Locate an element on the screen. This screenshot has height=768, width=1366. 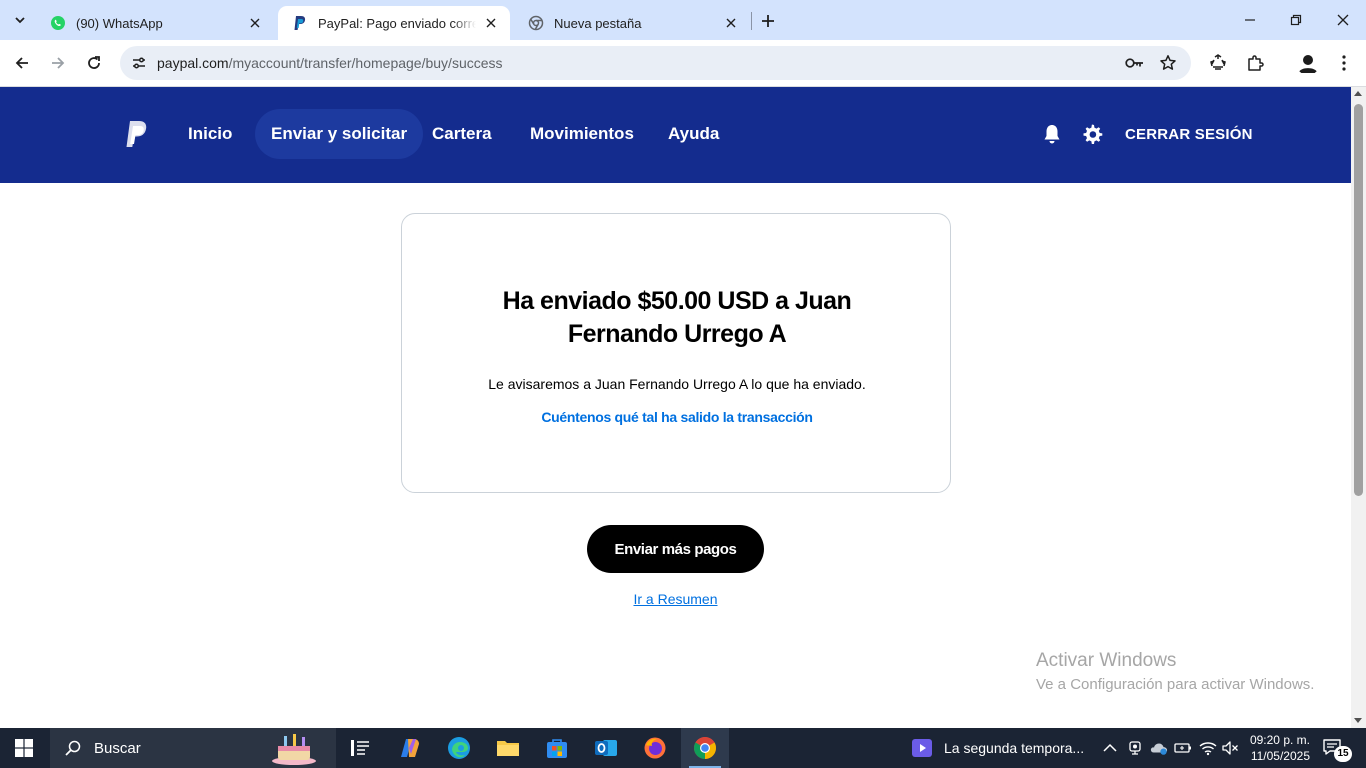
page-scrollbar is located at coordinates (1358, 407).